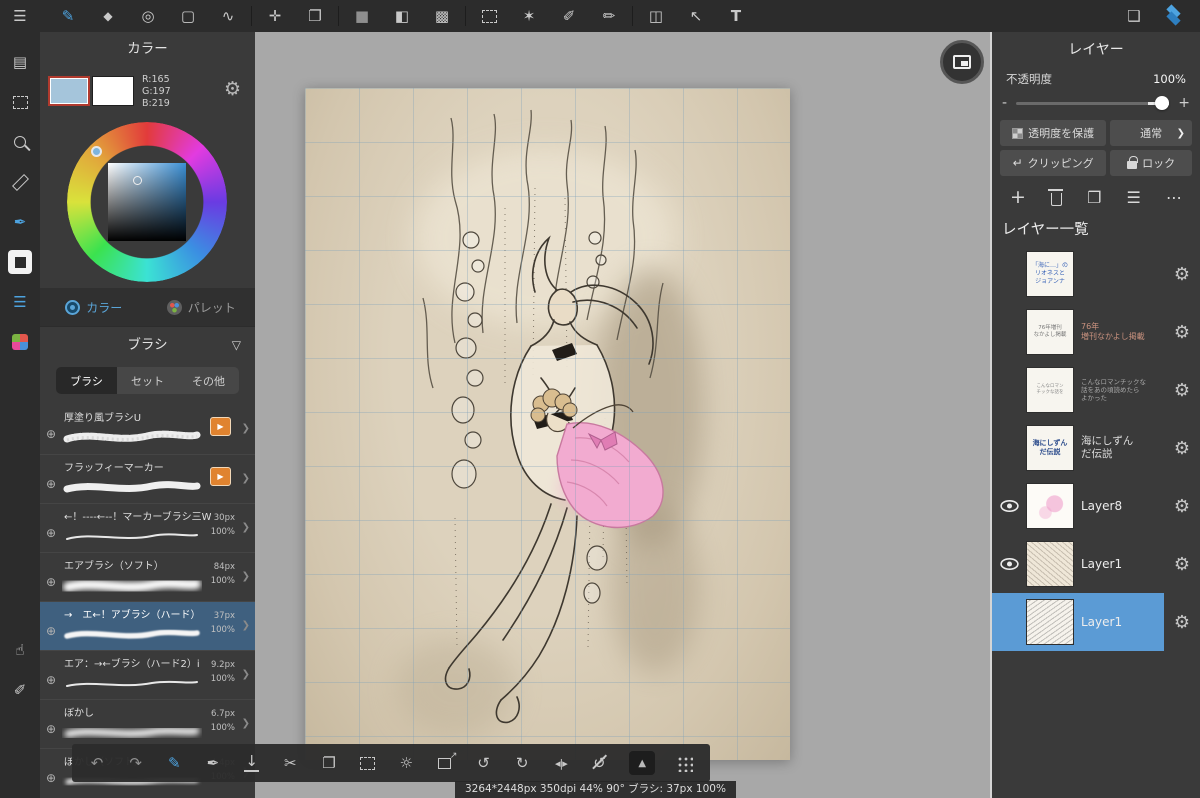 The image size is (1200, 798). Describe the element at coordinates (402, 16) in the screenshot. I see `bucket-tool-button: ◧` at that location.